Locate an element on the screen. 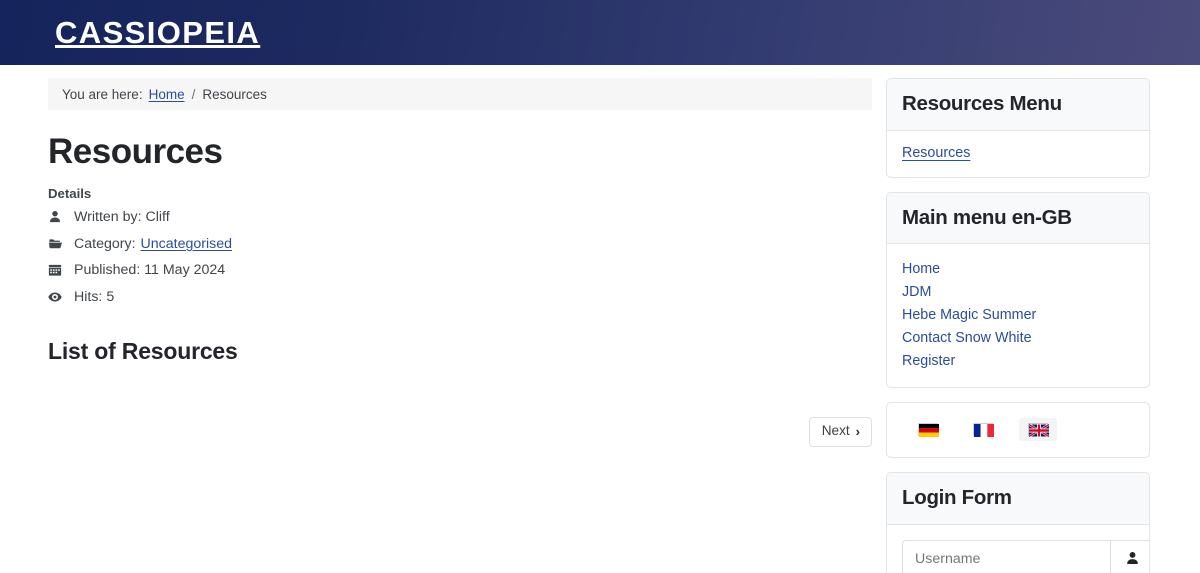 The height and width of the screenshot is (573, 1200). username-field-group is located at coordinates (1025, 556).